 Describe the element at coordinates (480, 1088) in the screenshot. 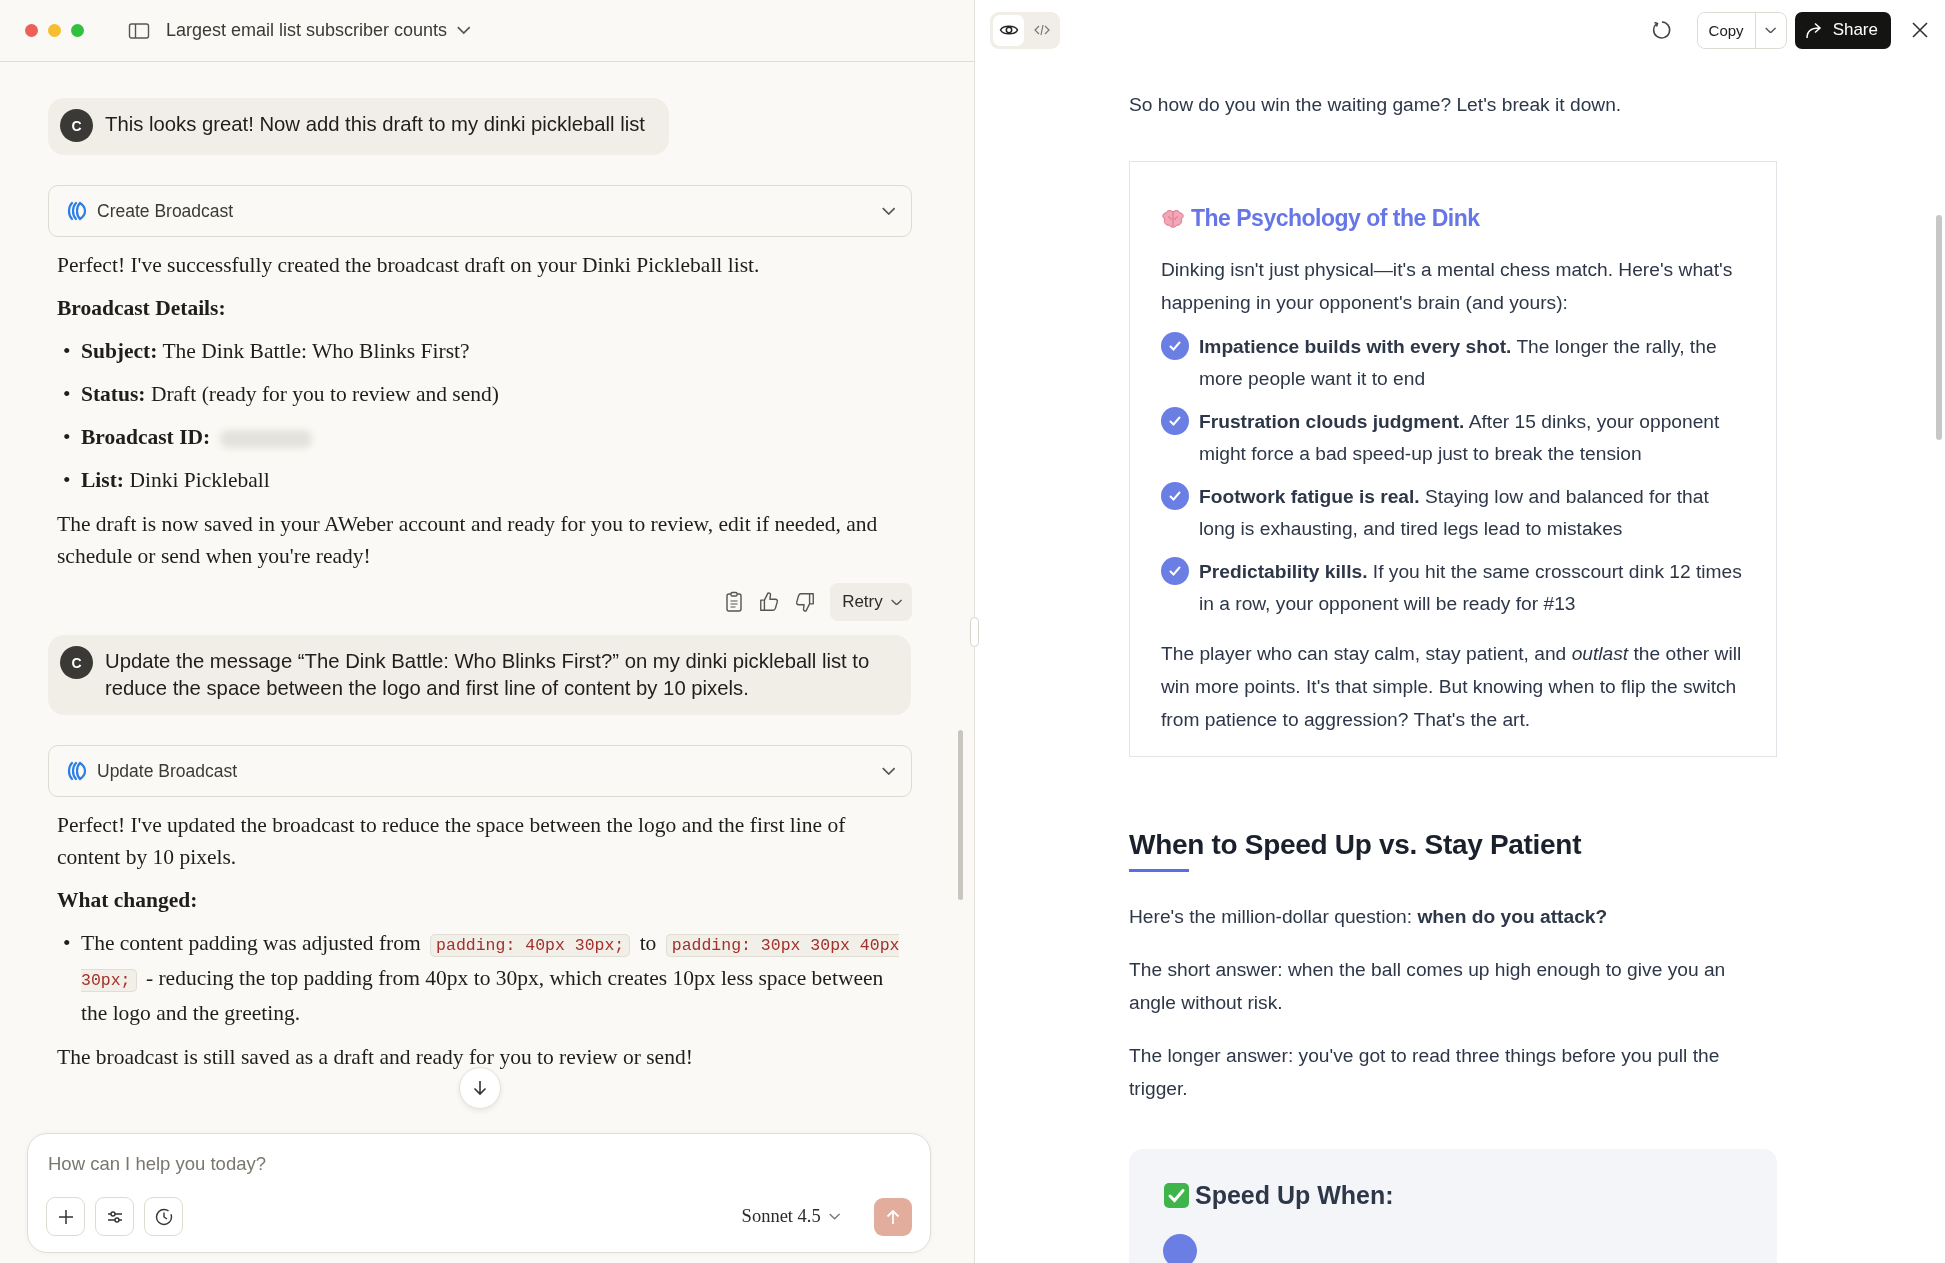

I see `scroll-down-button` at that location.